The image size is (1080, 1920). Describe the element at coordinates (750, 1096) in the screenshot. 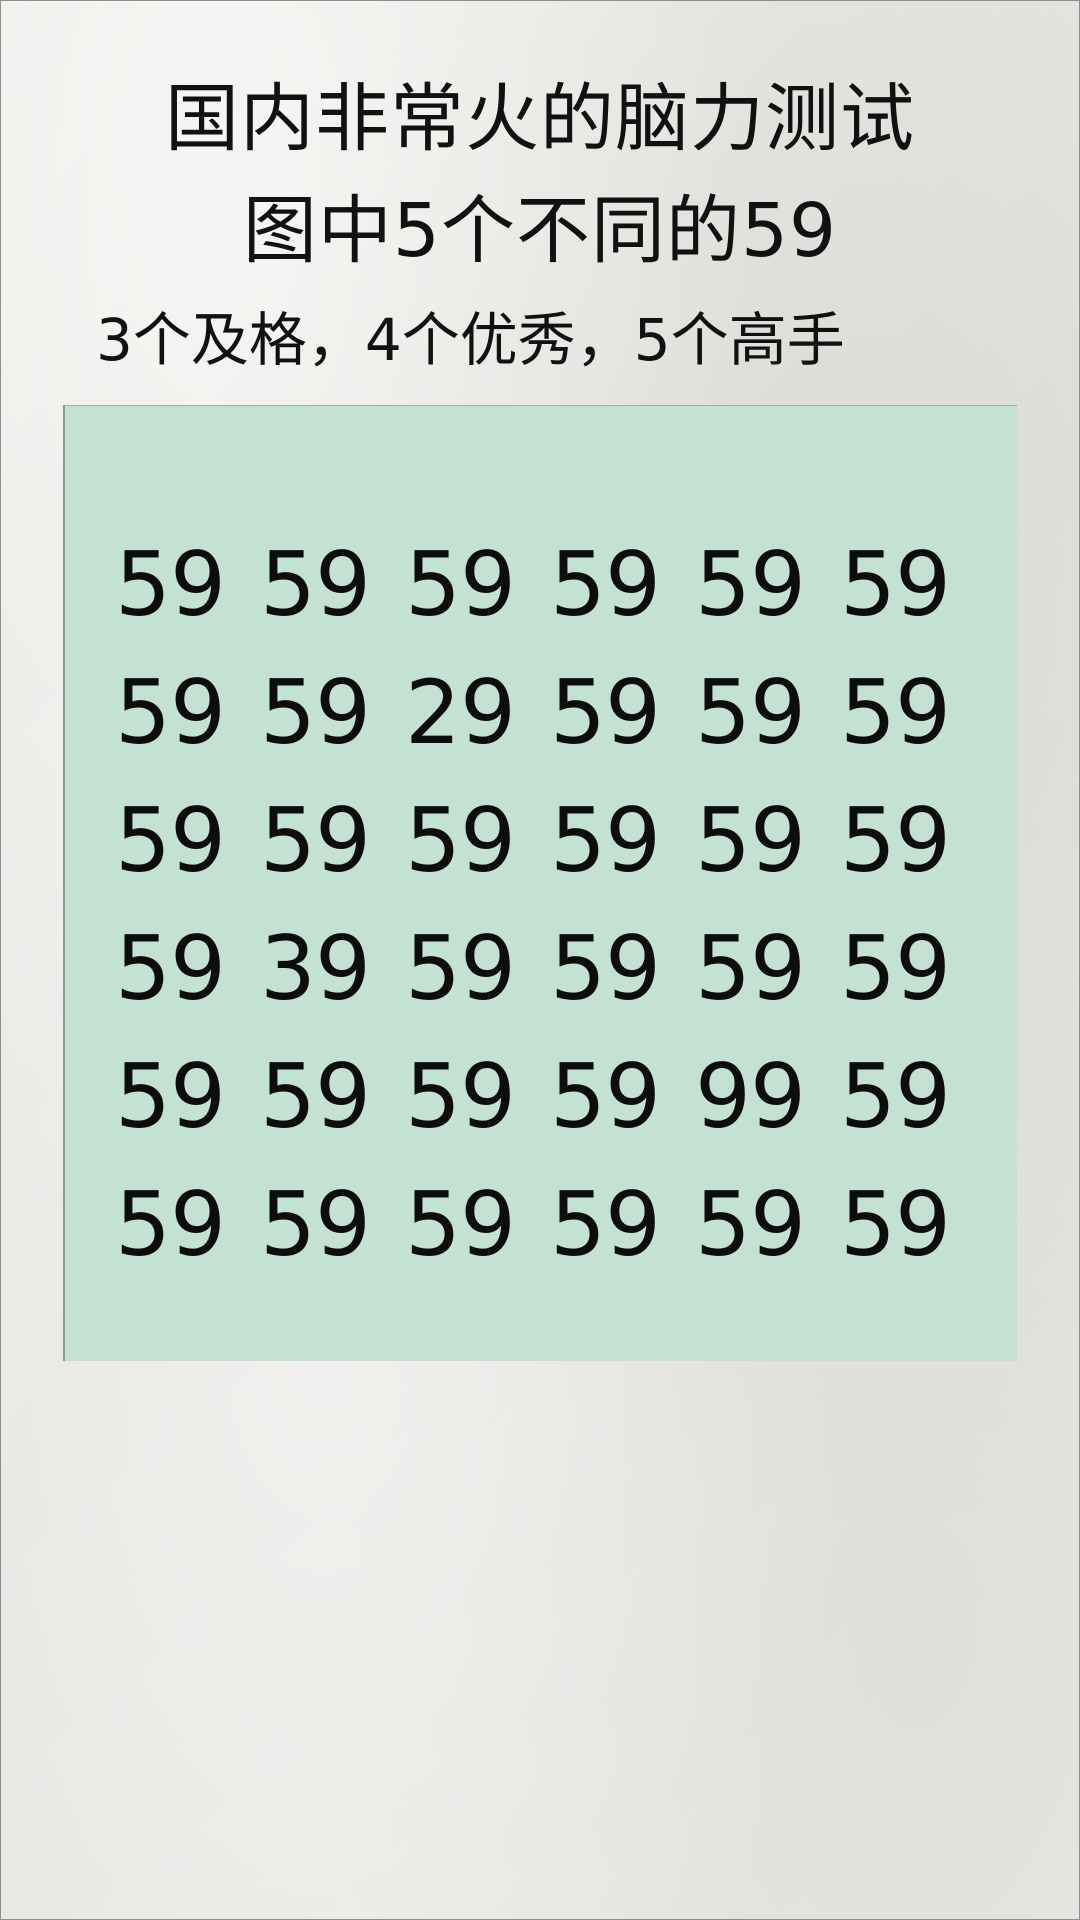

I see `grid-cell: 99` at that location.